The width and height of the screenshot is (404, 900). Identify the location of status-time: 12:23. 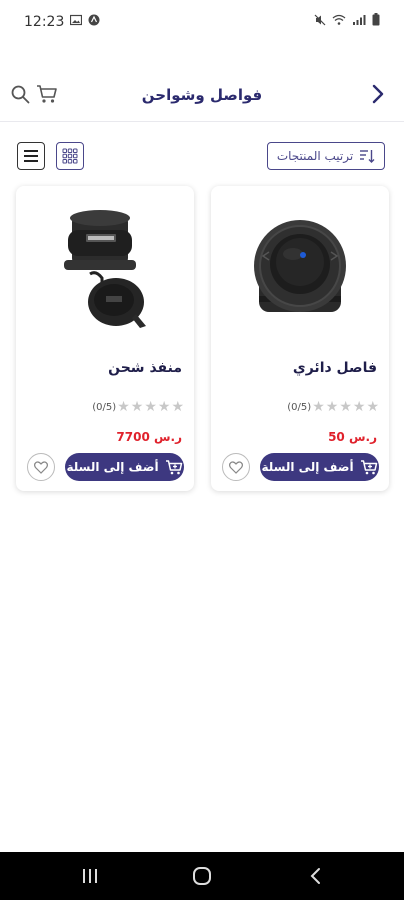
(44, 22).